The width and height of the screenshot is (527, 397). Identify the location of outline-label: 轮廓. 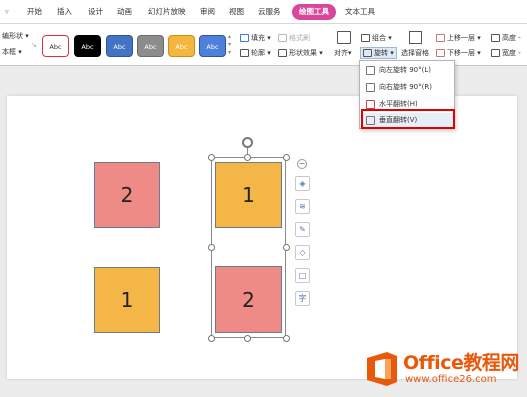
(258, 53).